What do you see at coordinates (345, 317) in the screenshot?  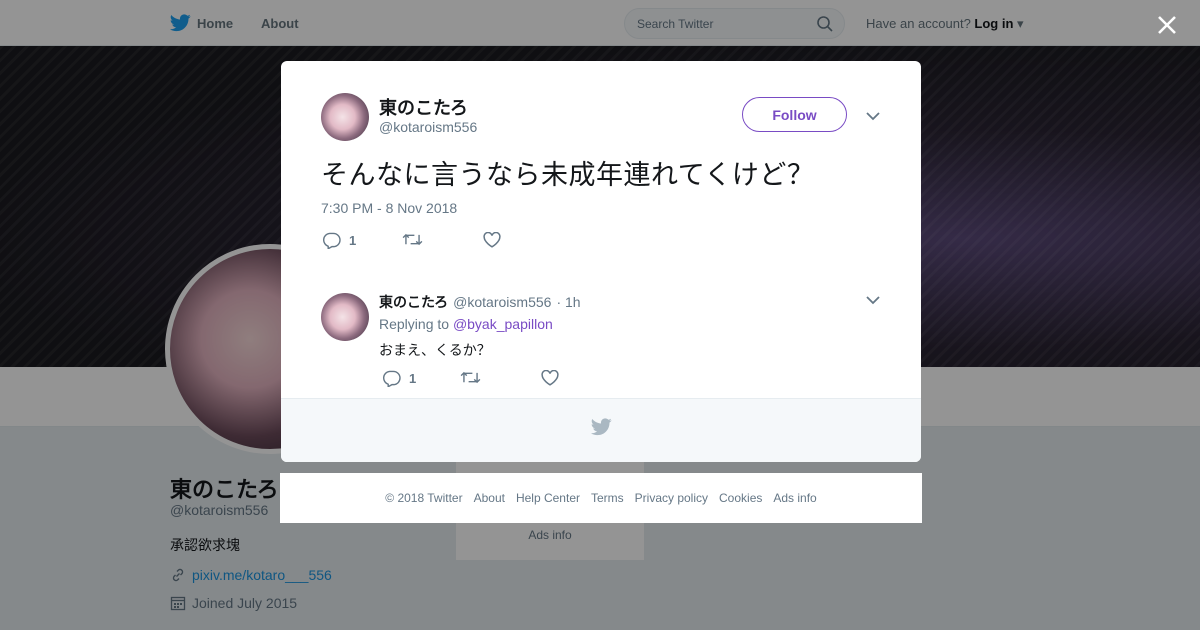 I see `reply-author-avatar` at bounding box center [345, 317].